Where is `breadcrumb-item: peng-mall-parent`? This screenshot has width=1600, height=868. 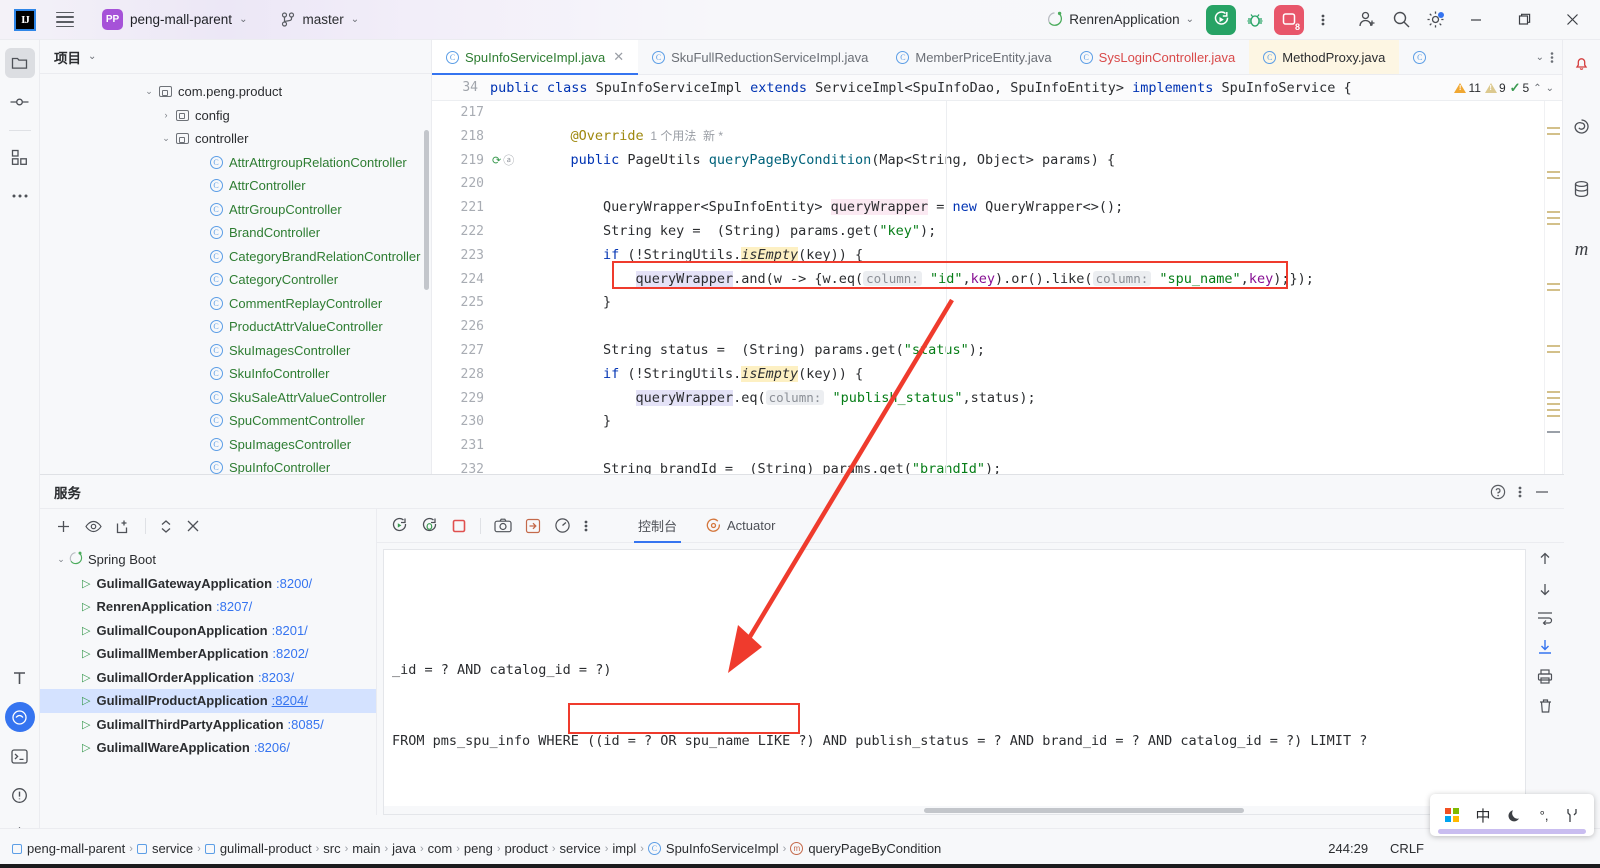 breadcrumb-item: peng-mall-parent is located at coordinates (68, 848).